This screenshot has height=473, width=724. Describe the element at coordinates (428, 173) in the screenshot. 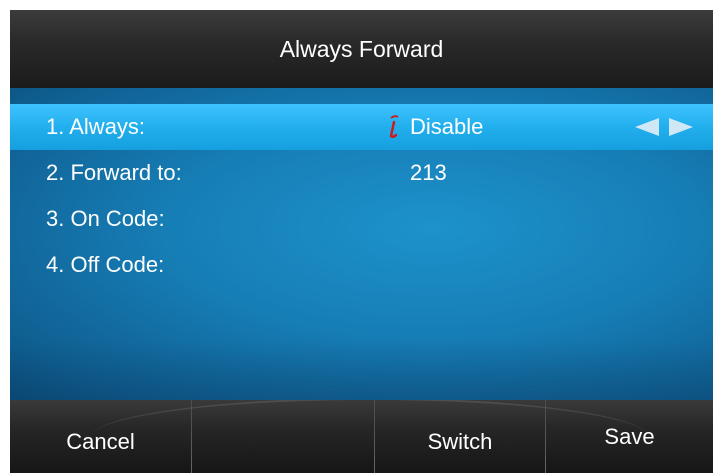

I see `forward-to-value: 213` at that location.